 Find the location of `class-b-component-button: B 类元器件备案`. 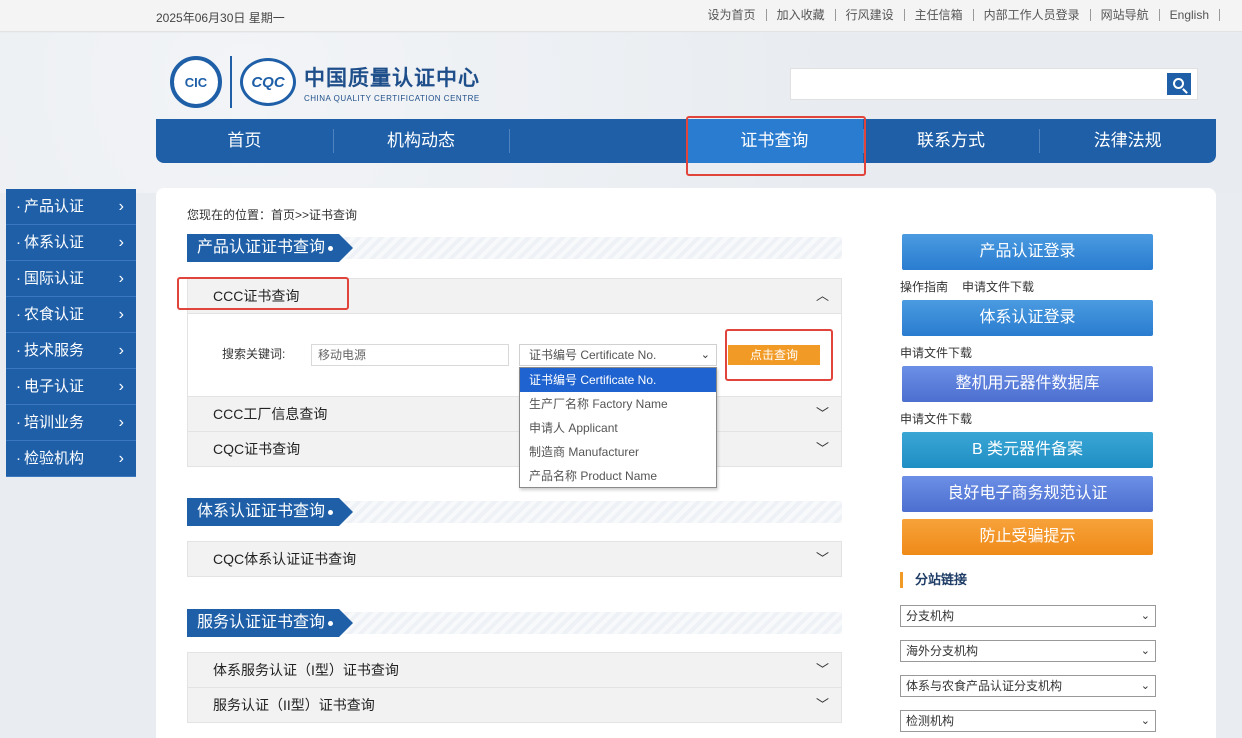

class-b-component-button: B 类元器件备案 is located at coordinates (1027, 450).